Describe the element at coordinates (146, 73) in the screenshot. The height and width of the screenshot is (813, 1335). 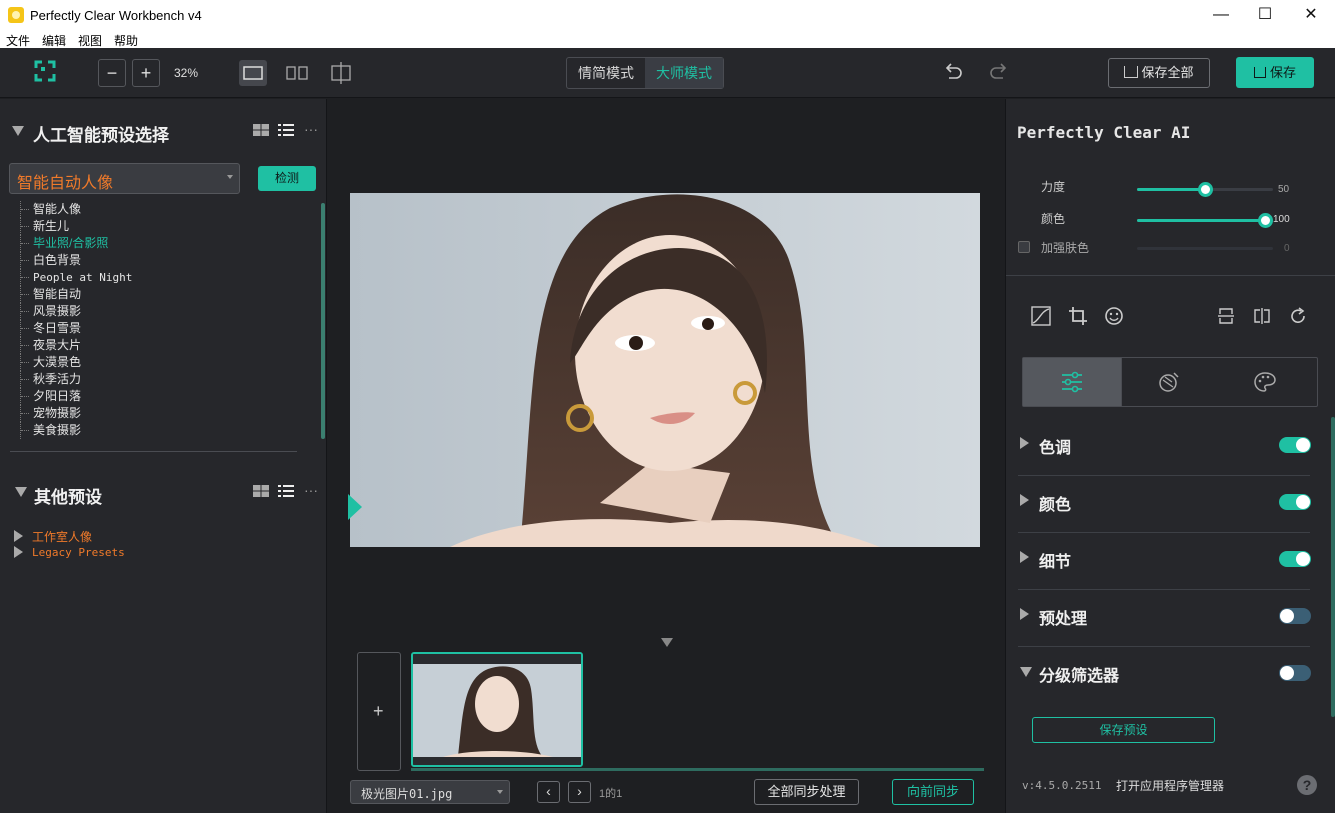
I see `zoom-in-button: +` at that location.